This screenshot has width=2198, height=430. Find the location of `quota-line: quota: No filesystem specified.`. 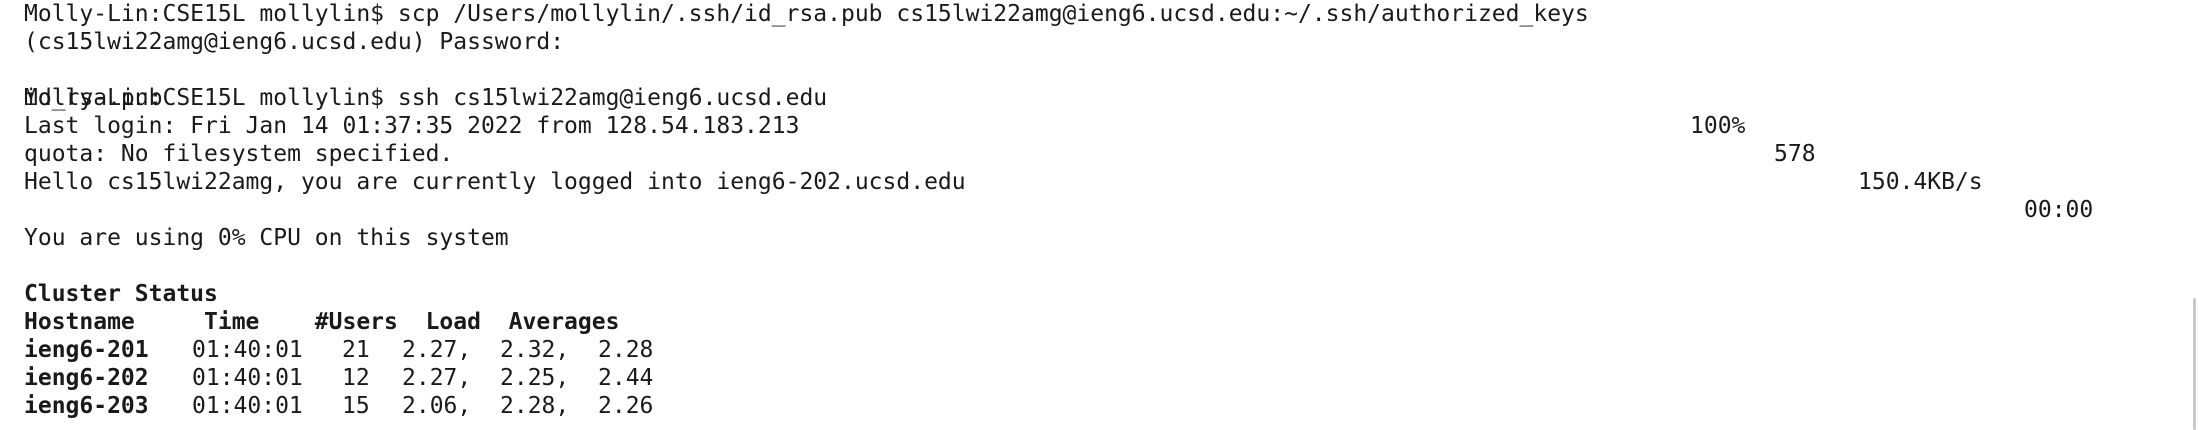

quota-line: quota: No filesystem specified. is located at coordinates (239, 154).